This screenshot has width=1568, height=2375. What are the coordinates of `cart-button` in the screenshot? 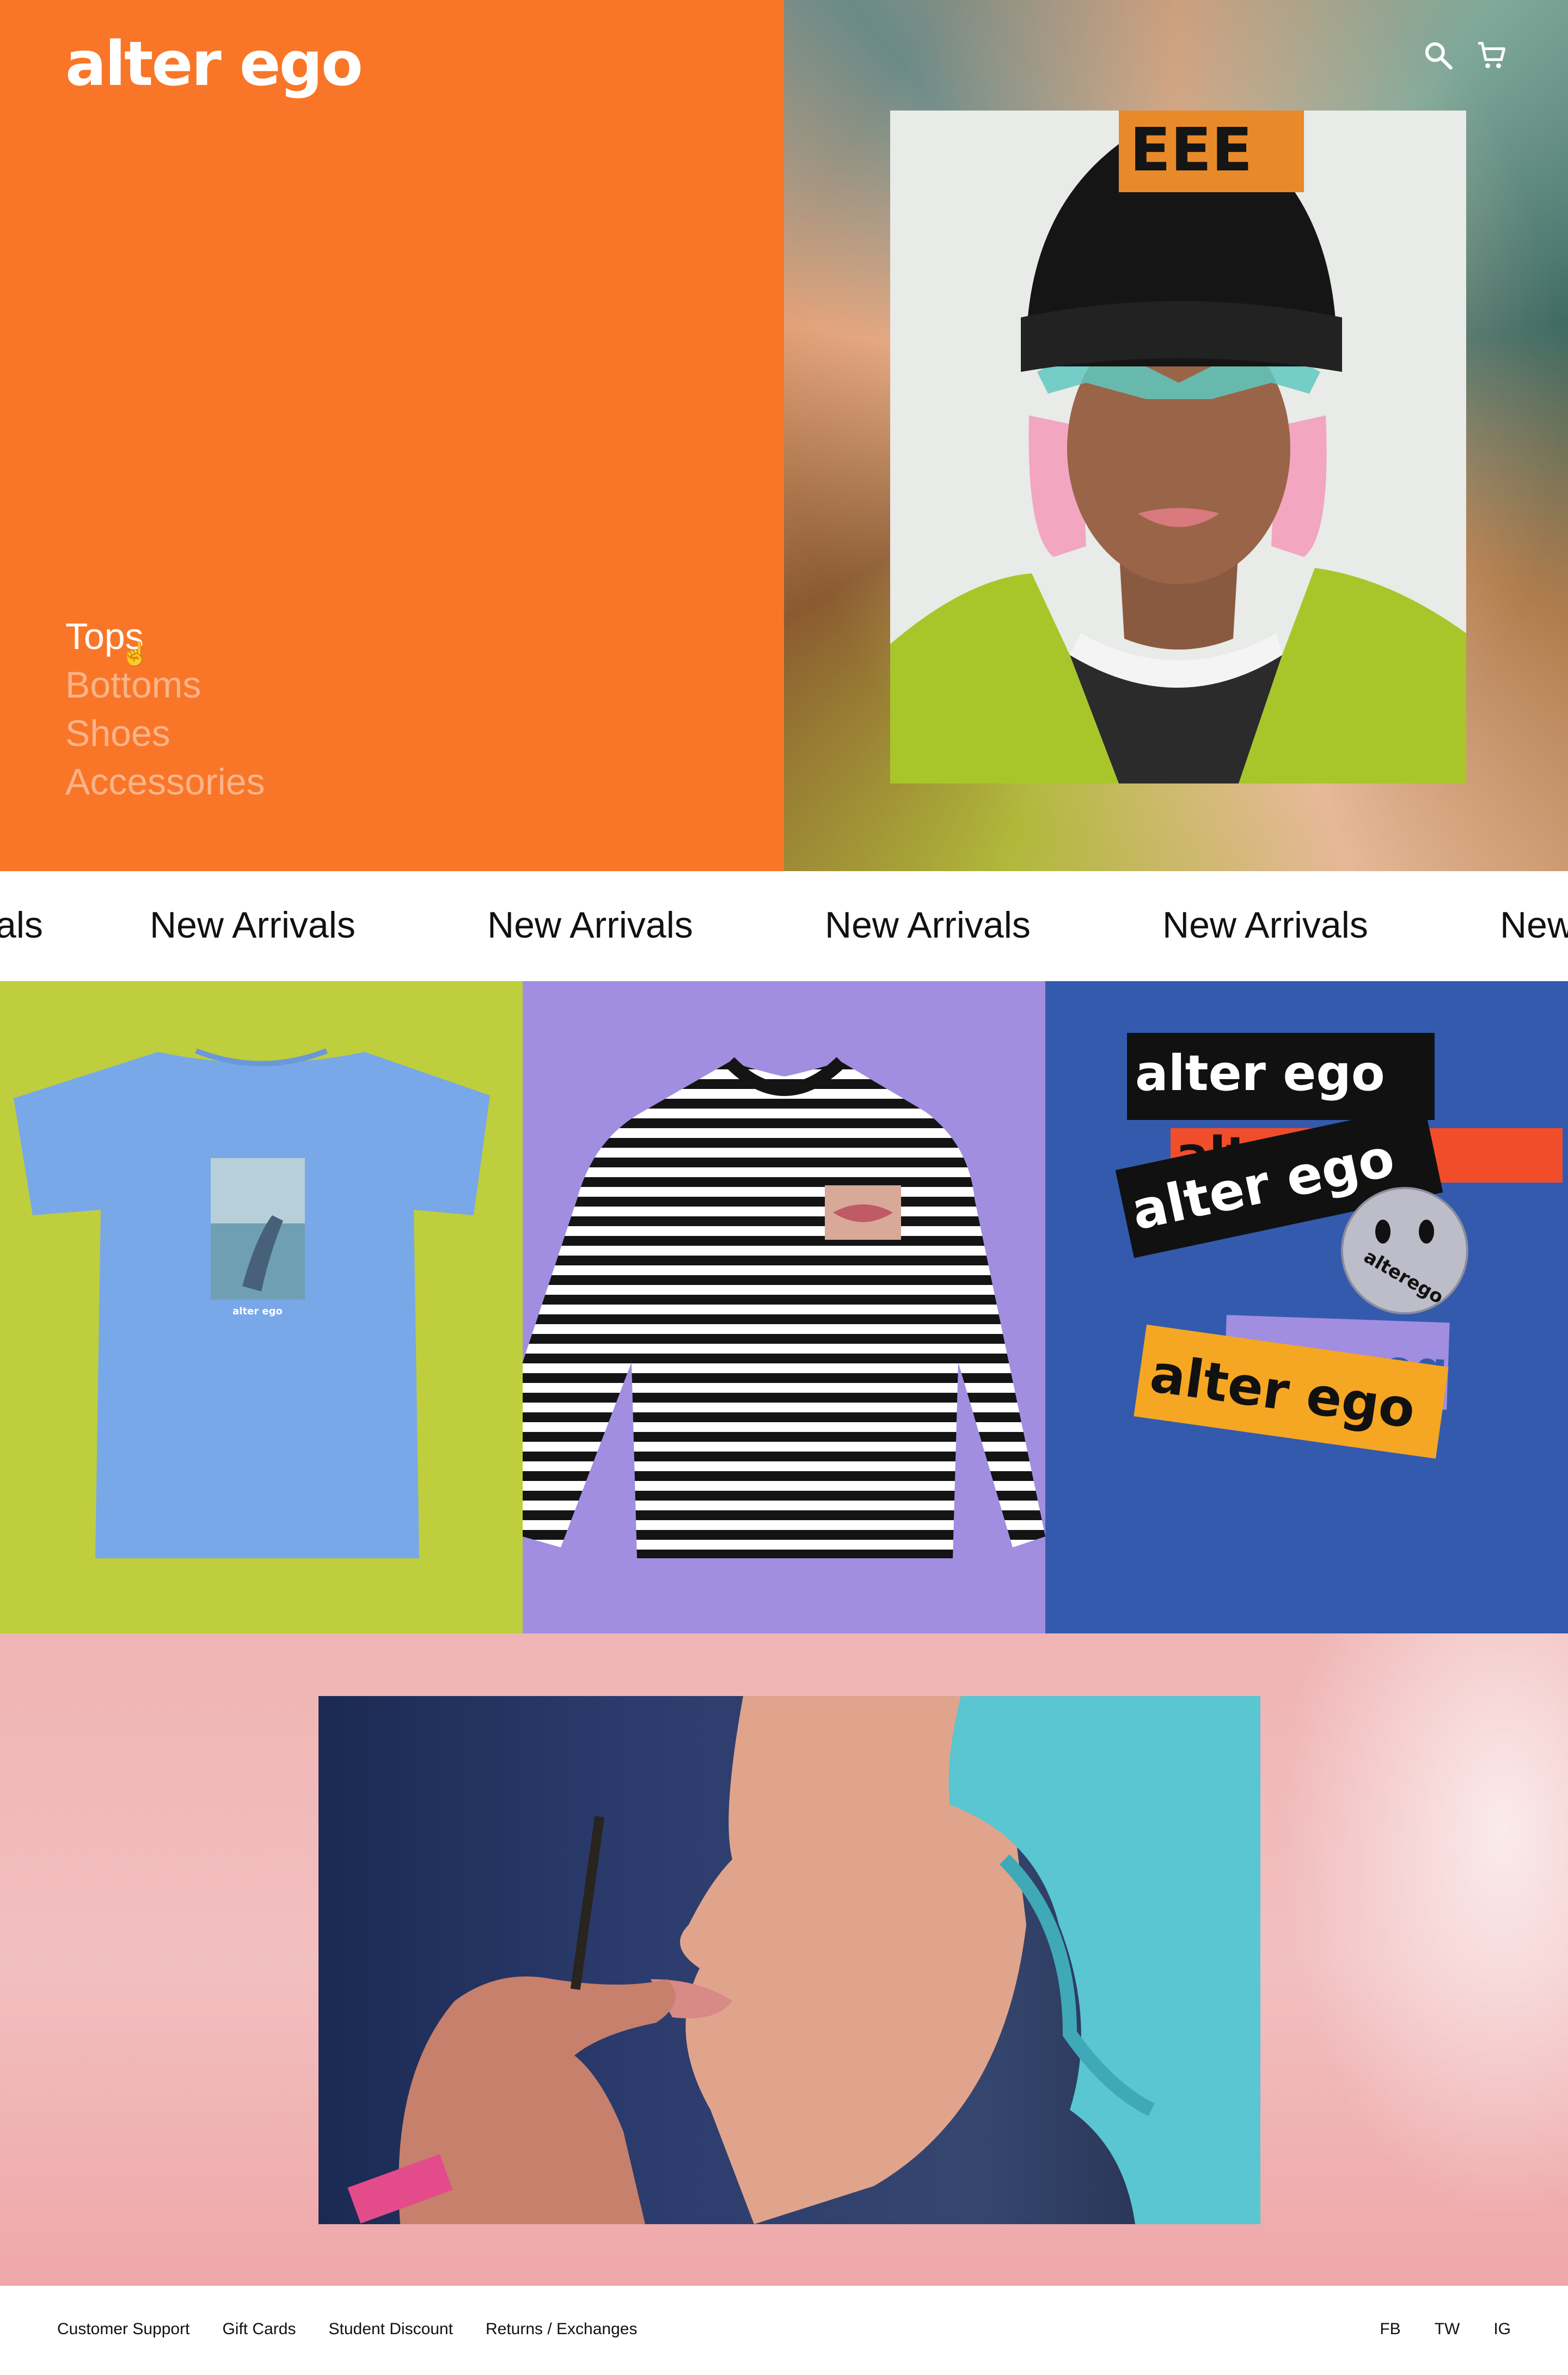 It's located at (1491, 55).